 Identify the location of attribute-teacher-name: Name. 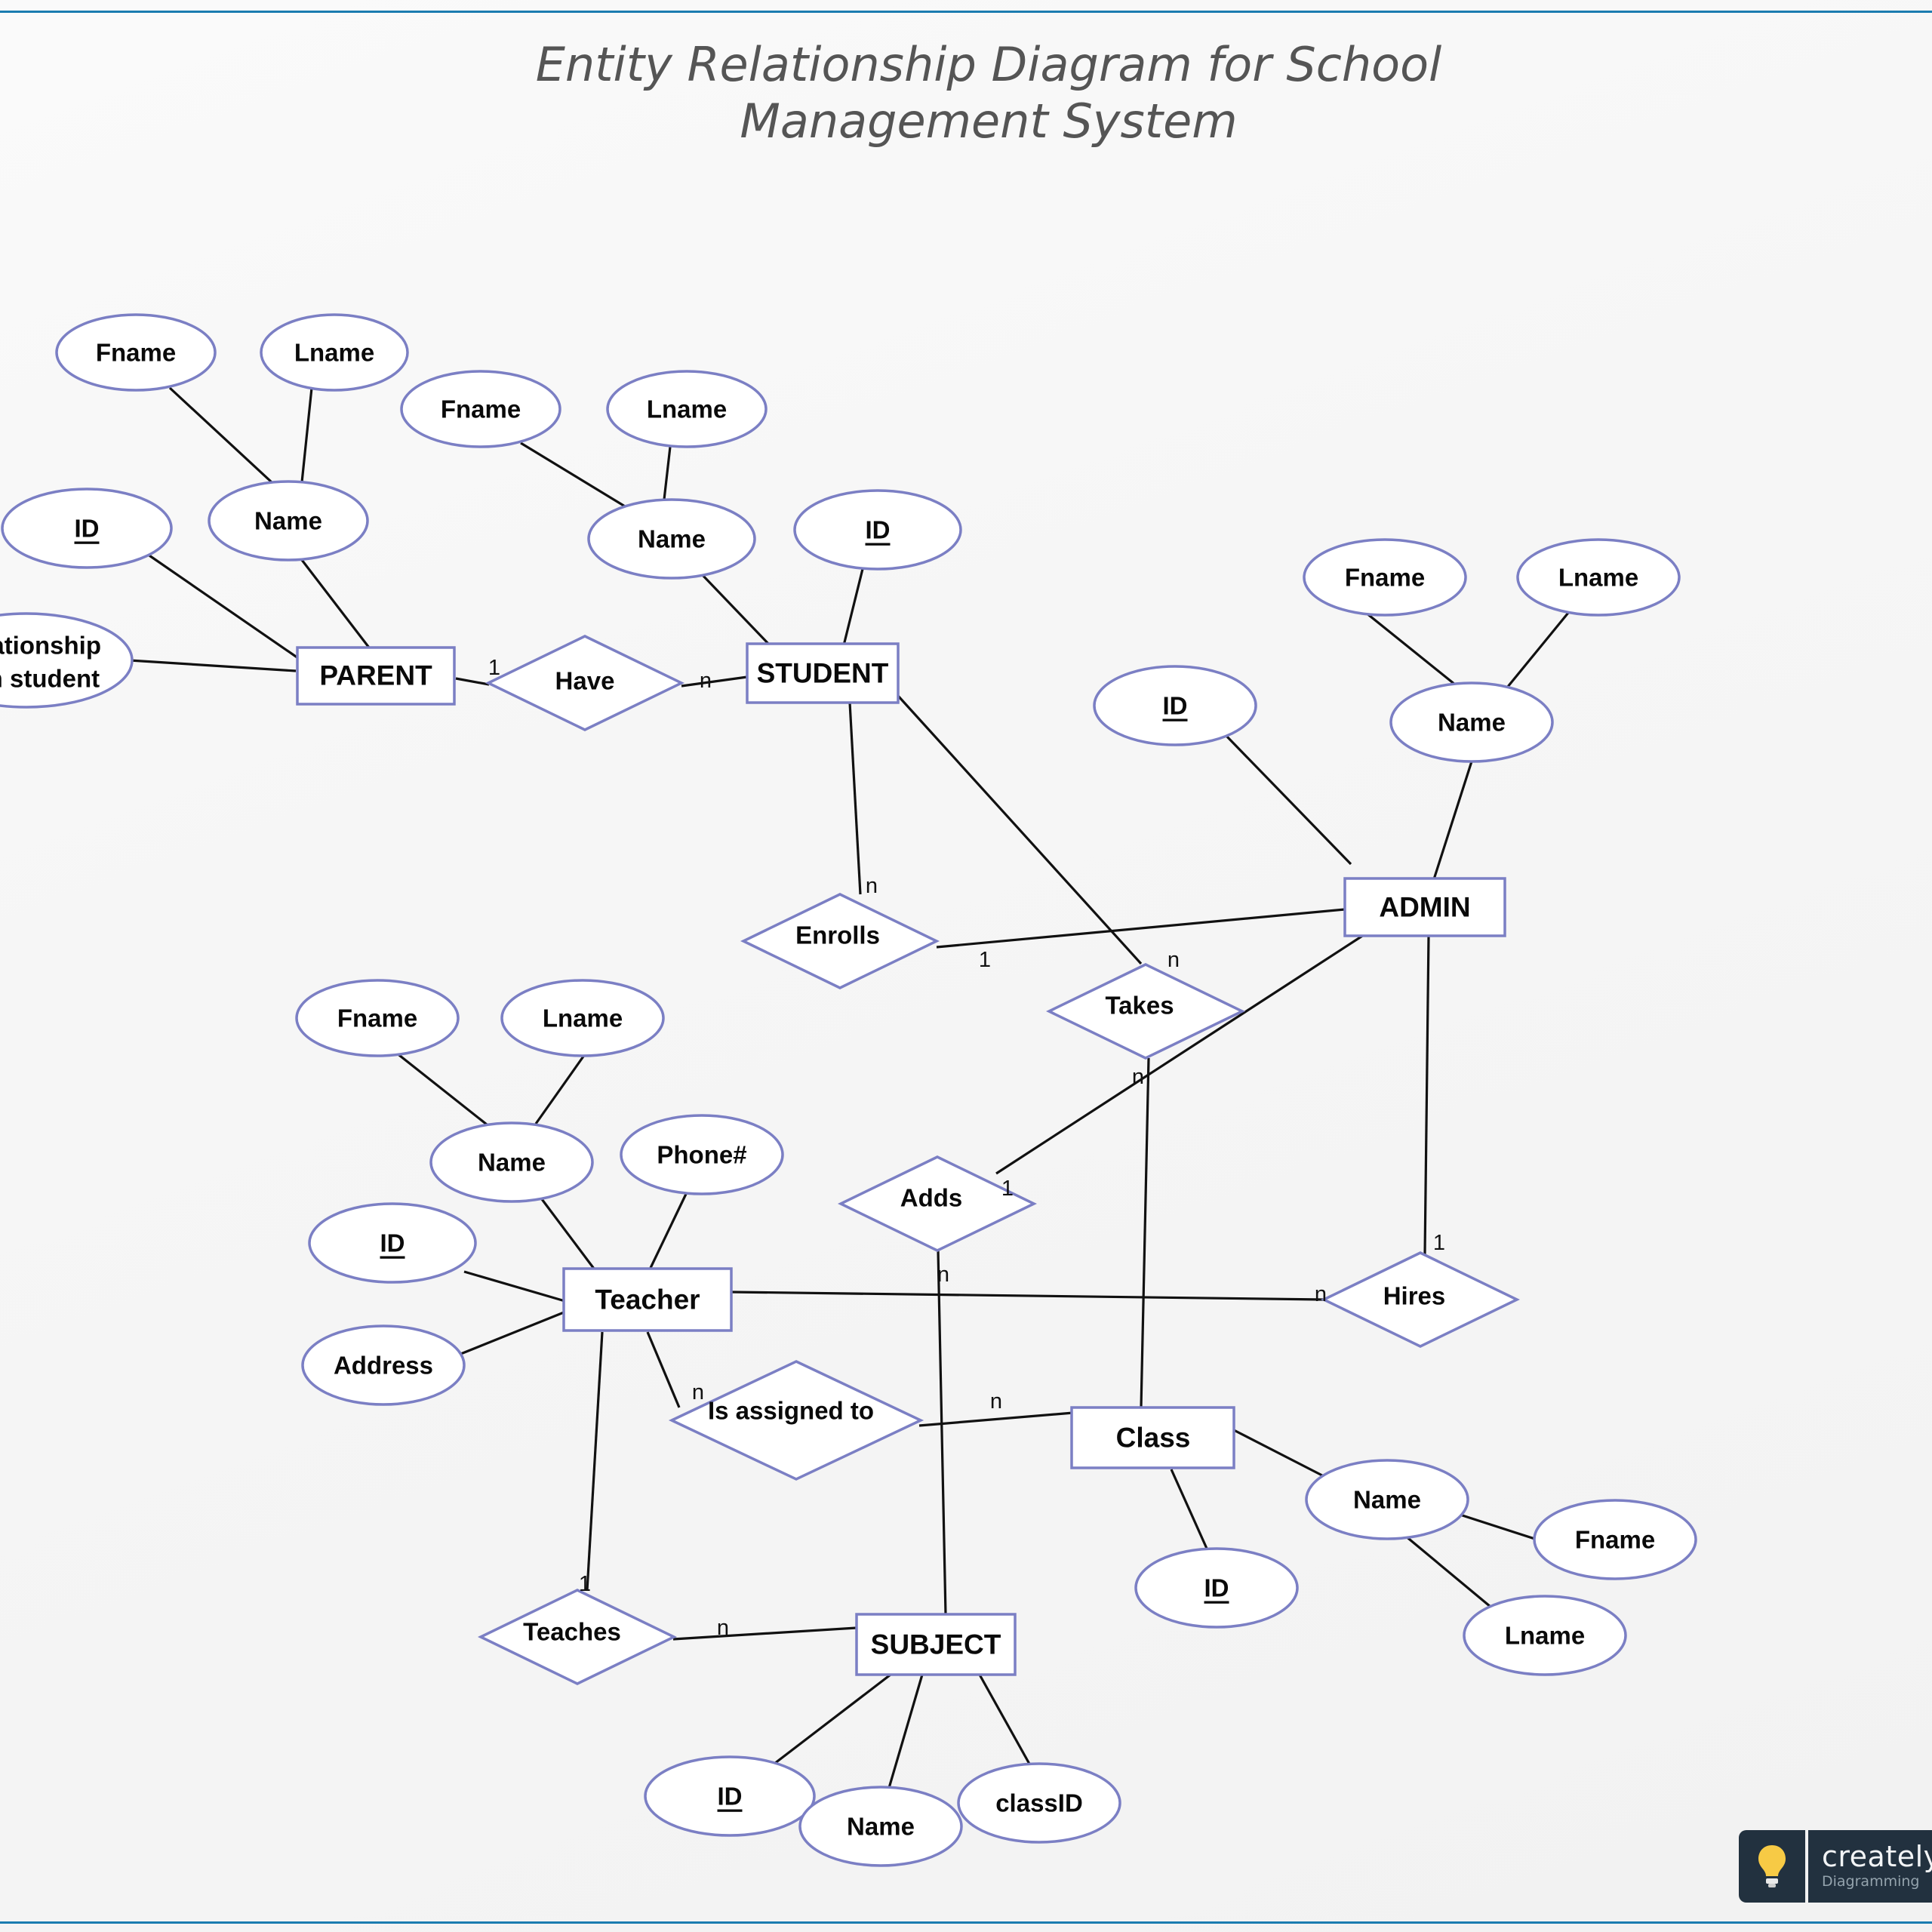
(511, 1162).